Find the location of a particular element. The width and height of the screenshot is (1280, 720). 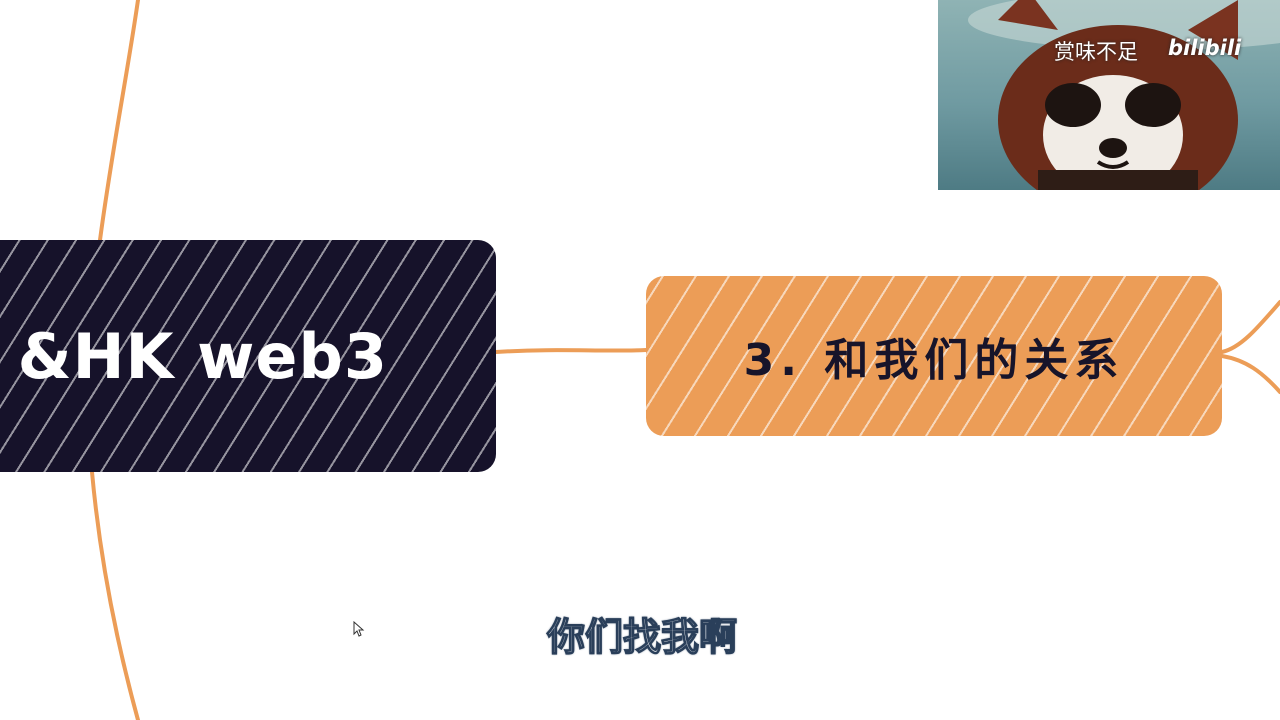

bilibili-logo: bilibili is located at coordinates (1205, 48).